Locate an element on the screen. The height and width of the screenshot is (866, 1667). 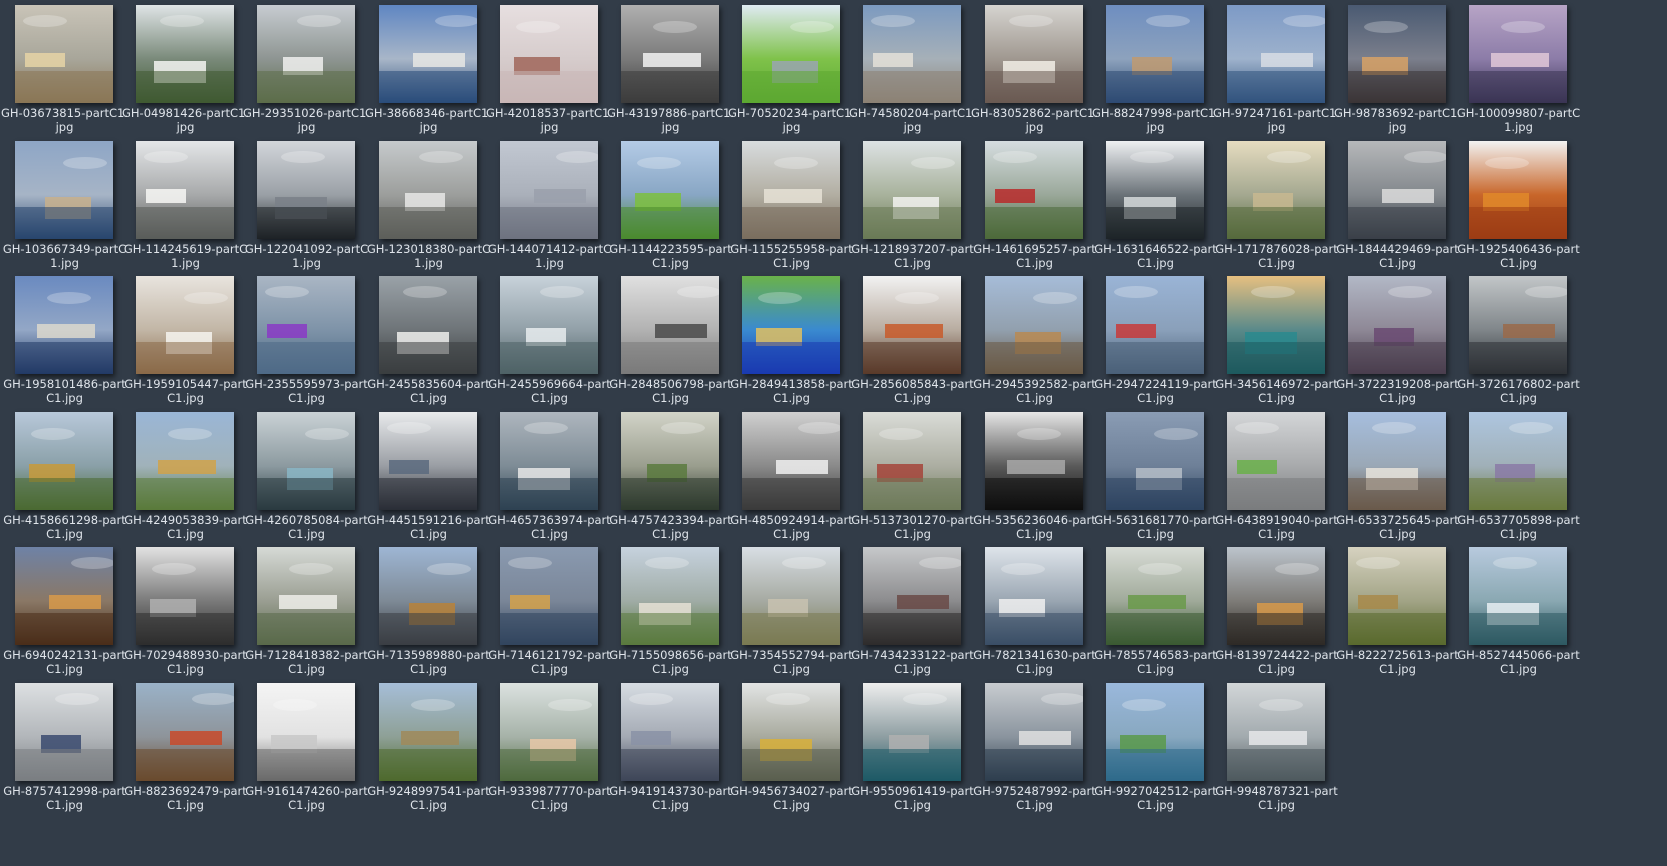
file-item: GH-4657363974-partC1.jpg is located at coordinates (549, 479).